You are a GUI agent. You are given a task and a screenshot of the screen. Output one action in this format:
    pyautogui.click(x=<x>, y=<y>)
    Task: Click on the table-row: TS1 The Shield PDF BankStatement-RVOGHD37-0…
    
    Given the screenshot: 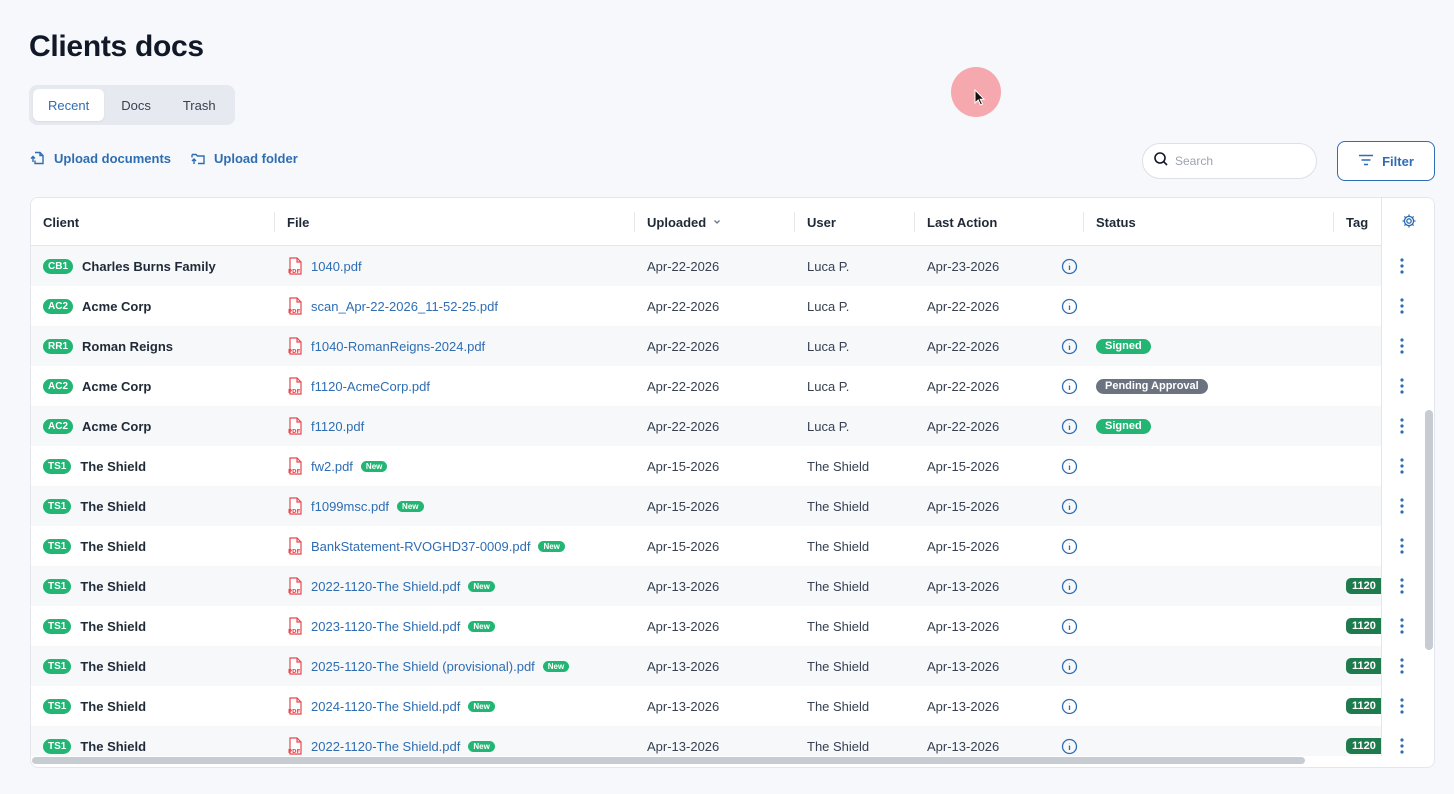 What is the action you would take?
    pyautogui.click(x=732, y=546)
    